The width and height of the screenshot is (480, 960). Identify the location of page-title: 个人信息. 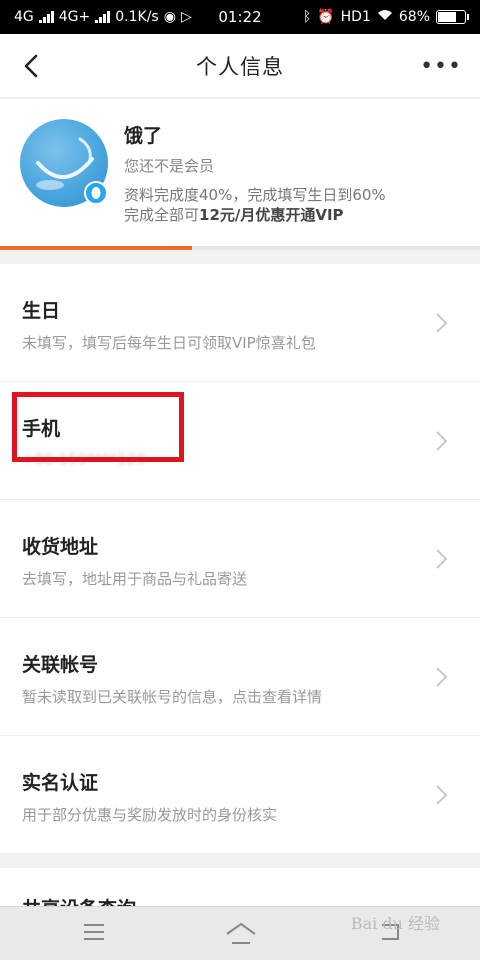
(240, 66).